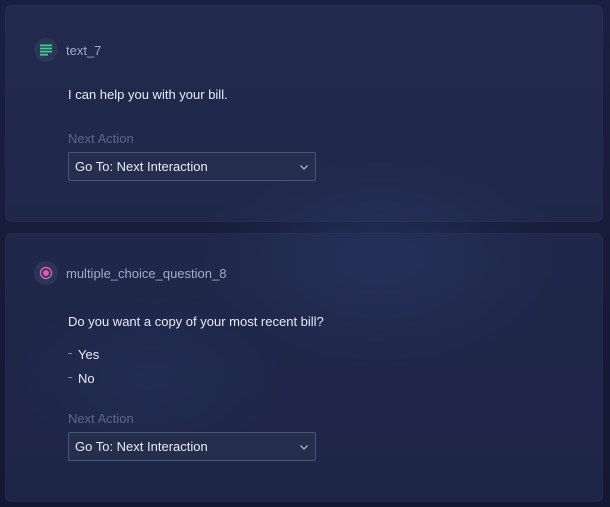  I want to click on answer-option-no: No, so click(83, 378).